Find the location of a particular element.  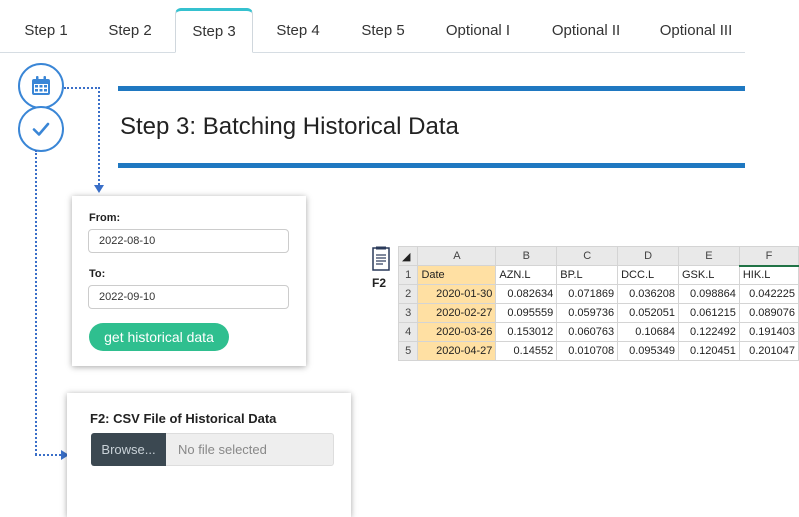

table-cell: DCC.L is located at coordinates (648, 275).